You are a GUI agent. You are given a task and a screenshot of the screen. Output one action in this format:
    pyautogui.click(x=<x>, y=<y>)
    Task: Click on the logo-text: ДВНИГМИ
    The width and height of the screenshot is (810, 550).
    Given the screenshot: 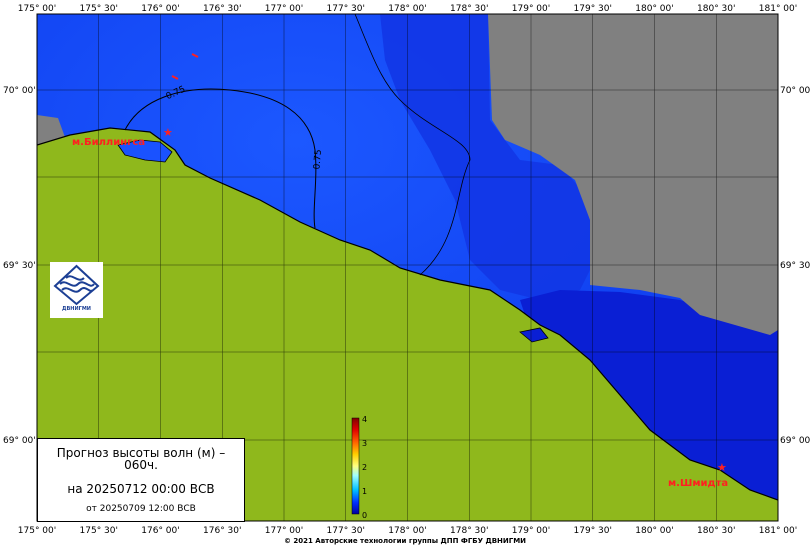 What is the action you would take?
    pyautogui.click(x=76, y=309)
    